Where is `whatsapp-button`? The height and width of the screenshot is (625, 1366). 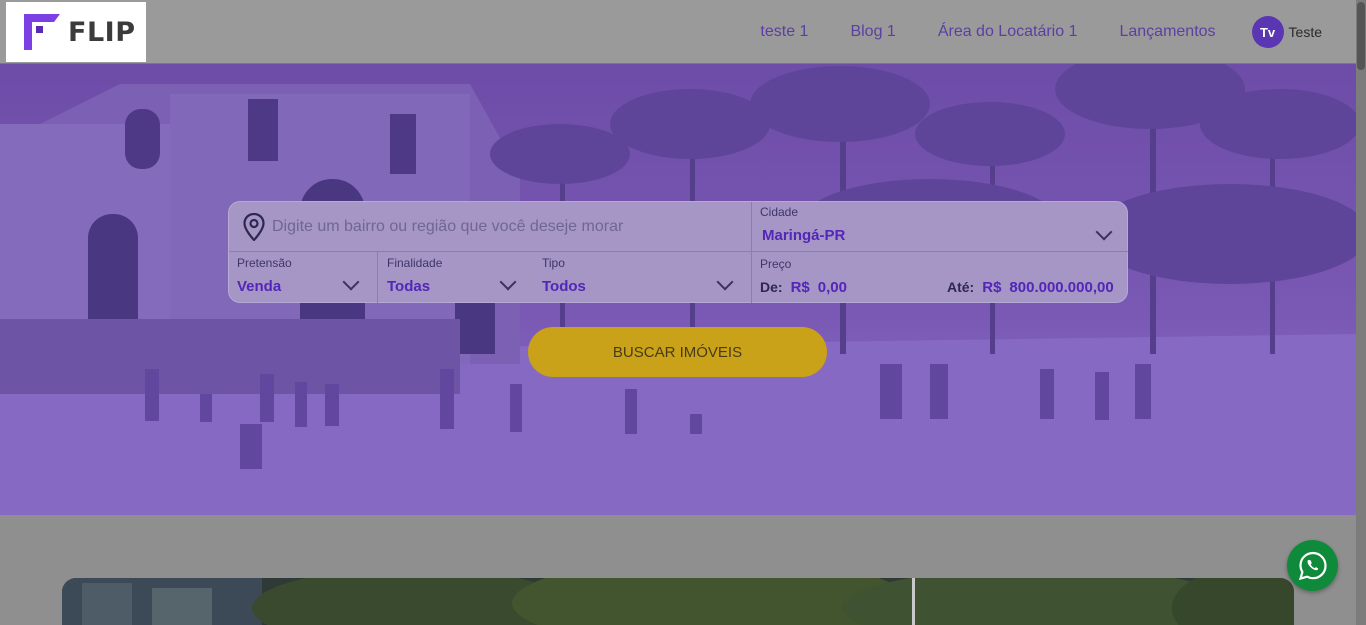
whatsapp-button is located at coordinates (1312, 565).